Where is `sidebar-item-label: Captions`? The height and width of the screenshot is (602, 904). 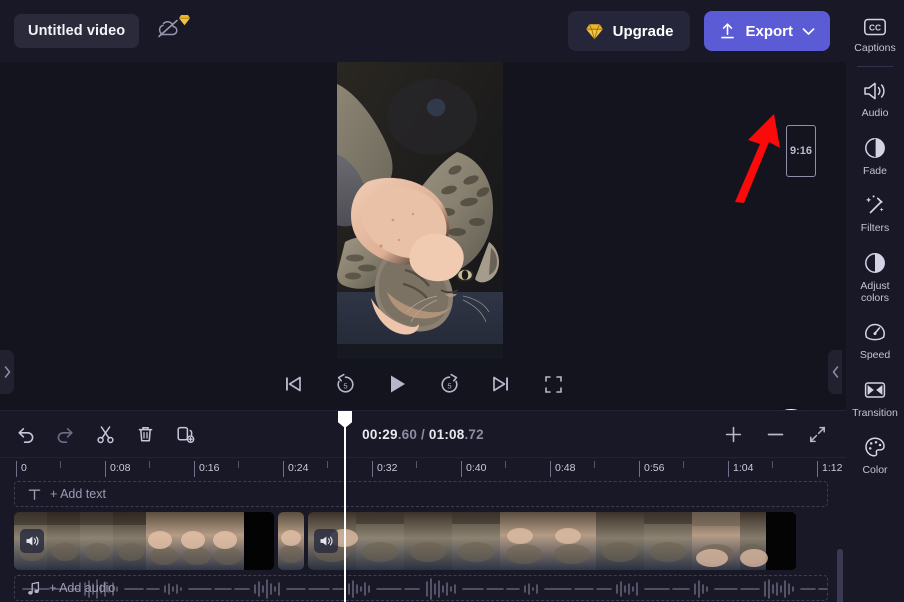
sidebar-item-label: Captions is located at coordinates (875, 48).